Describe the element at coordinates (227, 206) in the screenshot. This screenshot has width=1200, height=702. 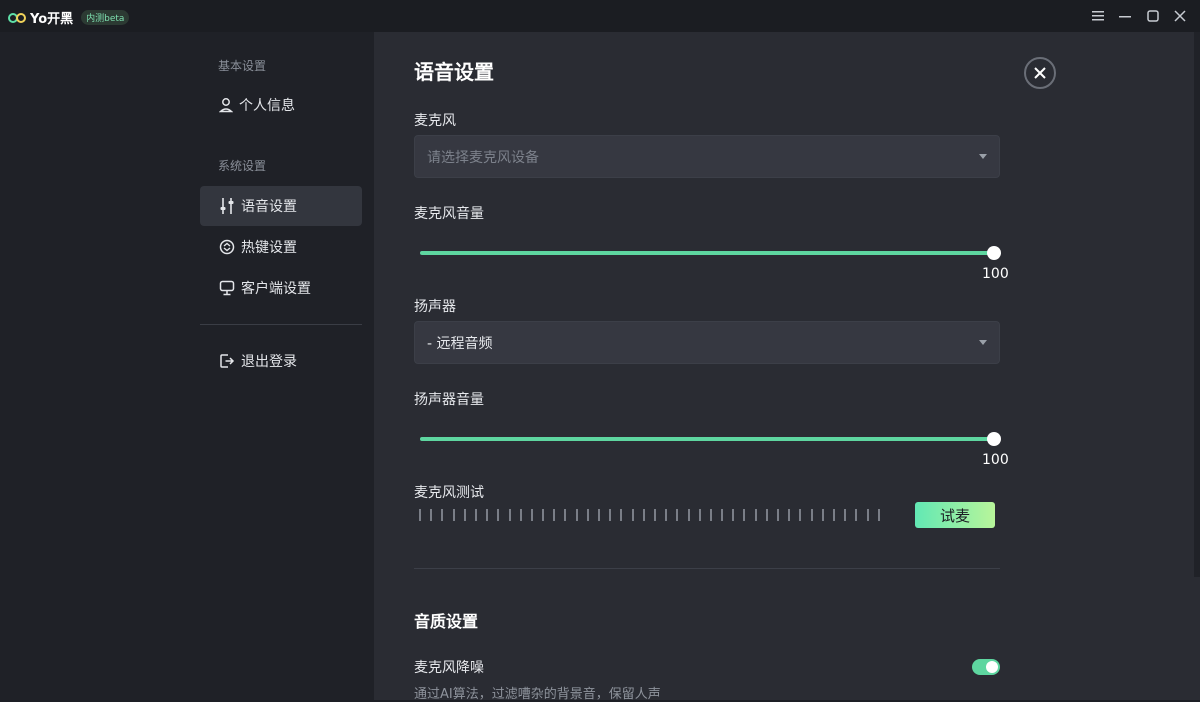
I see `sliders-icon` at that location.